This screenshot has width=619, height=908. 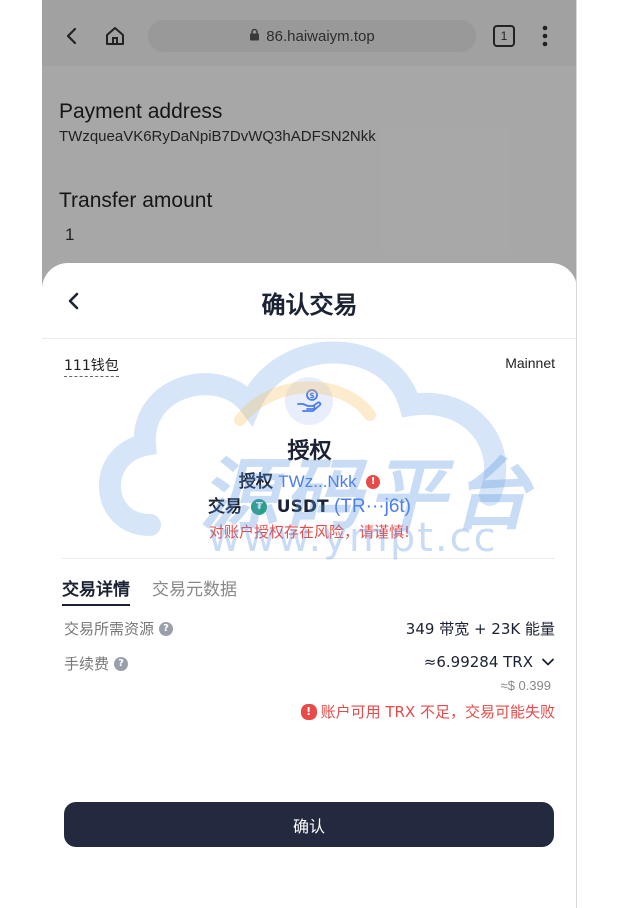 I want to click on hand-coin-icon: $, so click(x=309, y=401).